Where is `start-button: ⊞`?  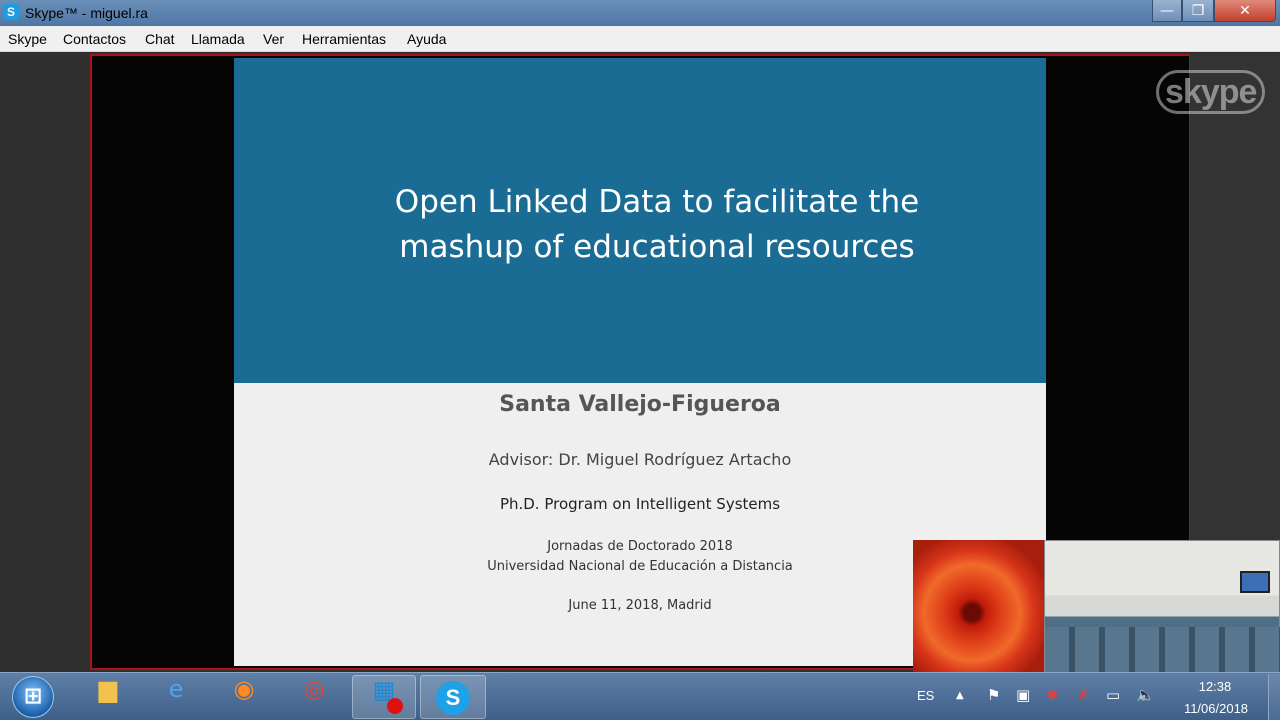
start-button: ⊞ is located at coordinates (33, 697).